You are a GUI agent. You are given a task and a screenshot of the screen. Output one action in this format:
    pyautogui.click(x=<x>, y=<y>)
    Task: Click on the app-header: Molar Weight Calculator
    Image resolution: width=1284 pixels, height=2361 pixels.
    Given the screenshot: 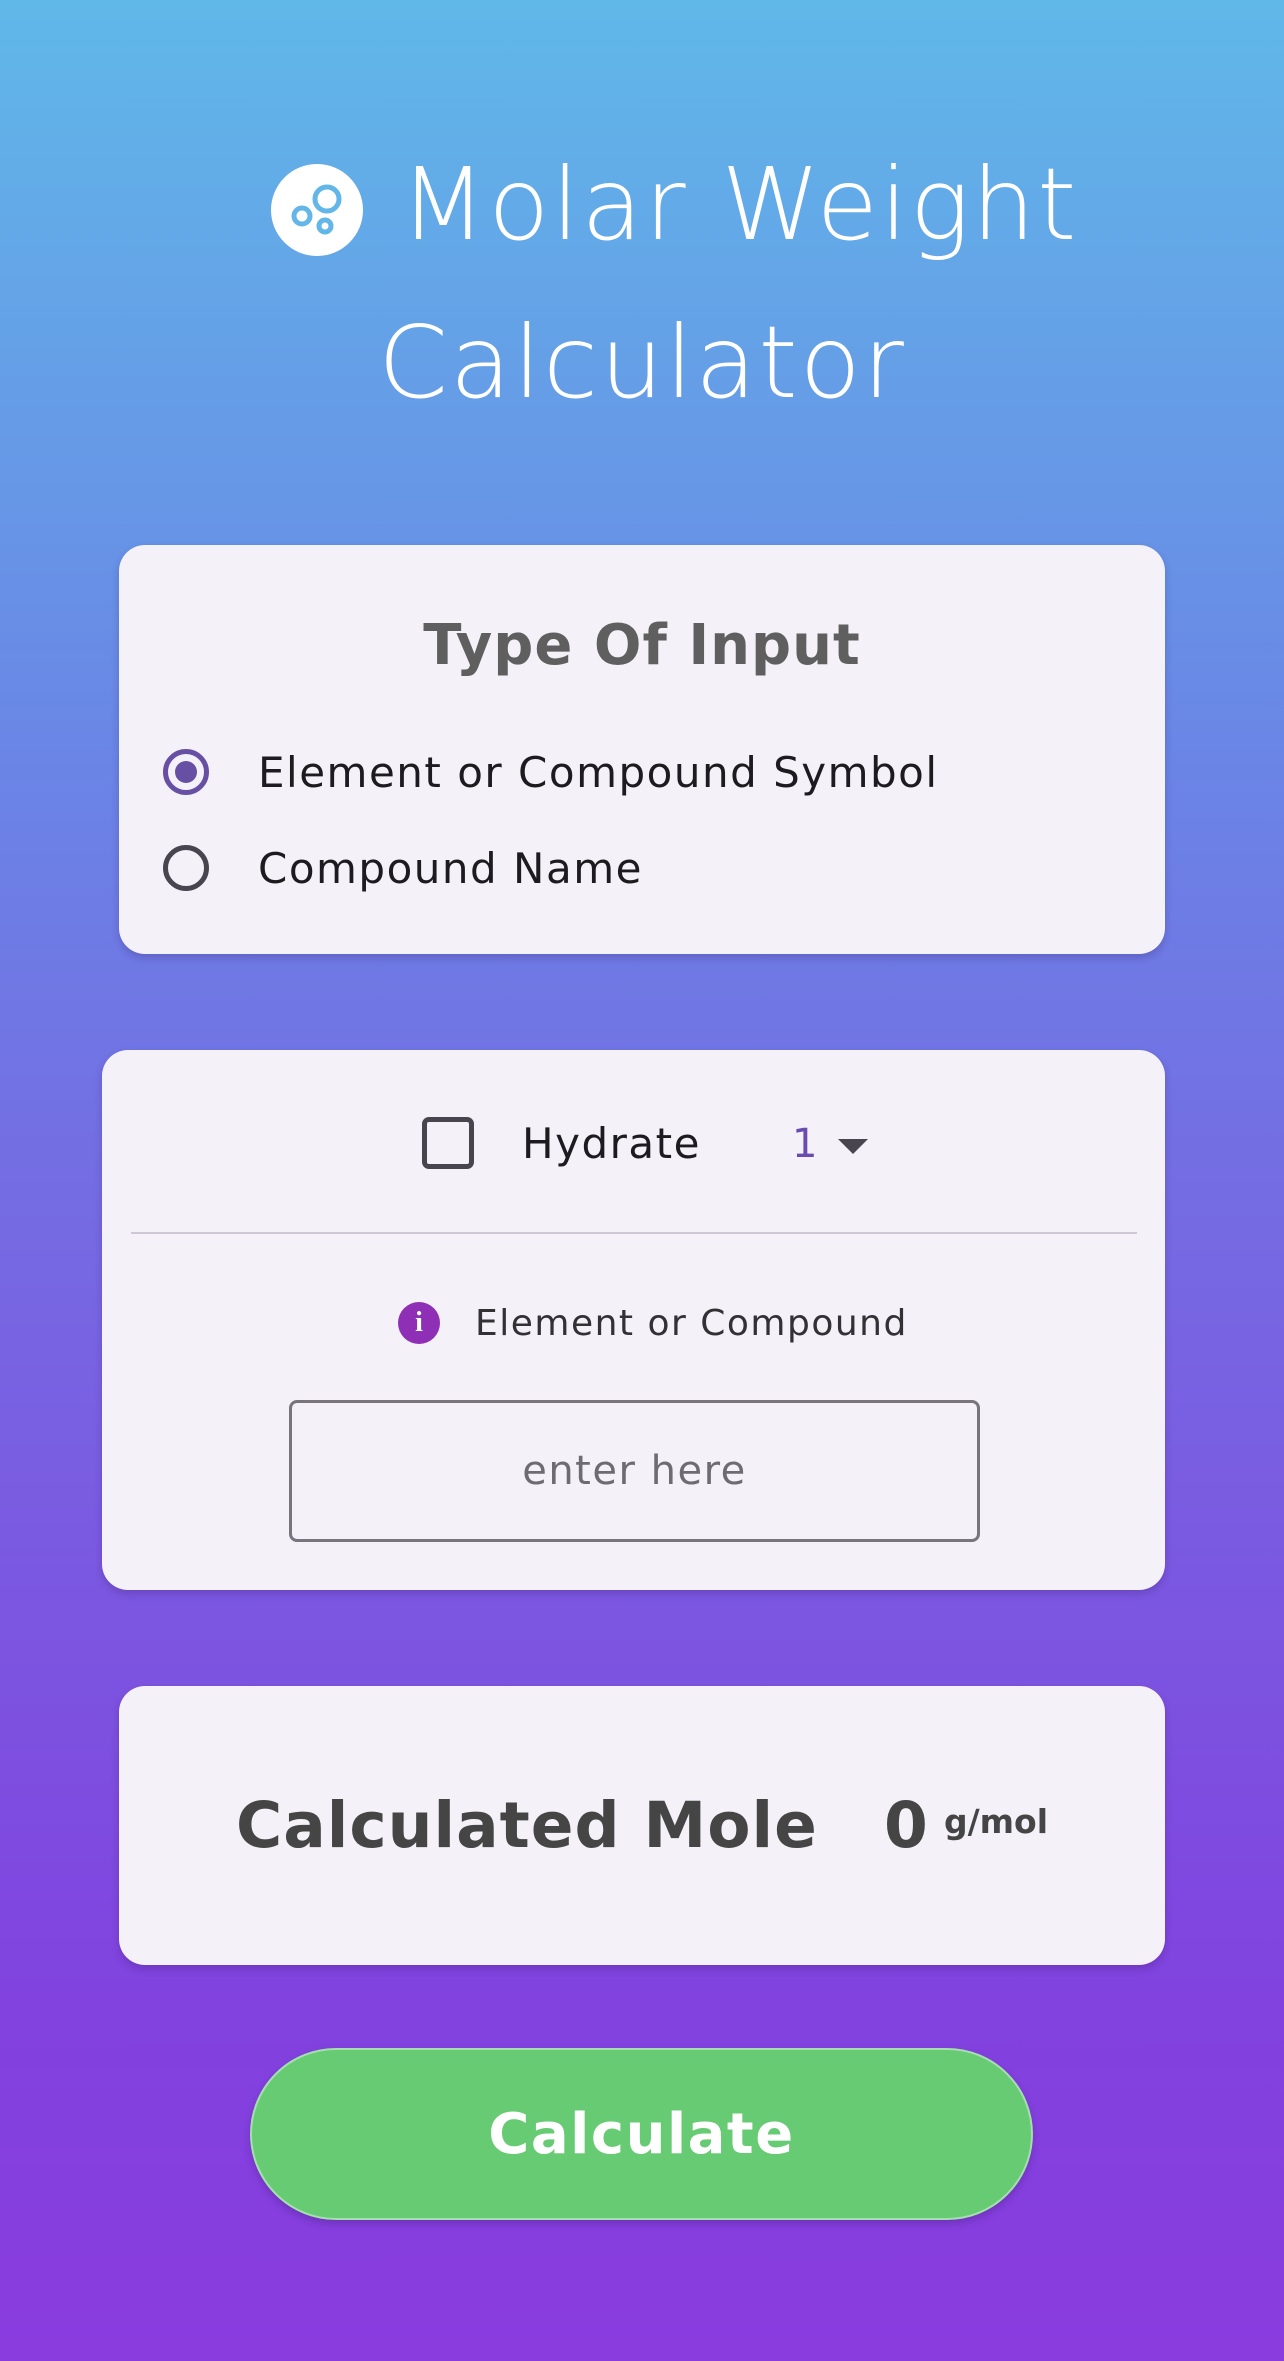 What is the action you would take?
    pyautogui.click(x=642, y=280)
    